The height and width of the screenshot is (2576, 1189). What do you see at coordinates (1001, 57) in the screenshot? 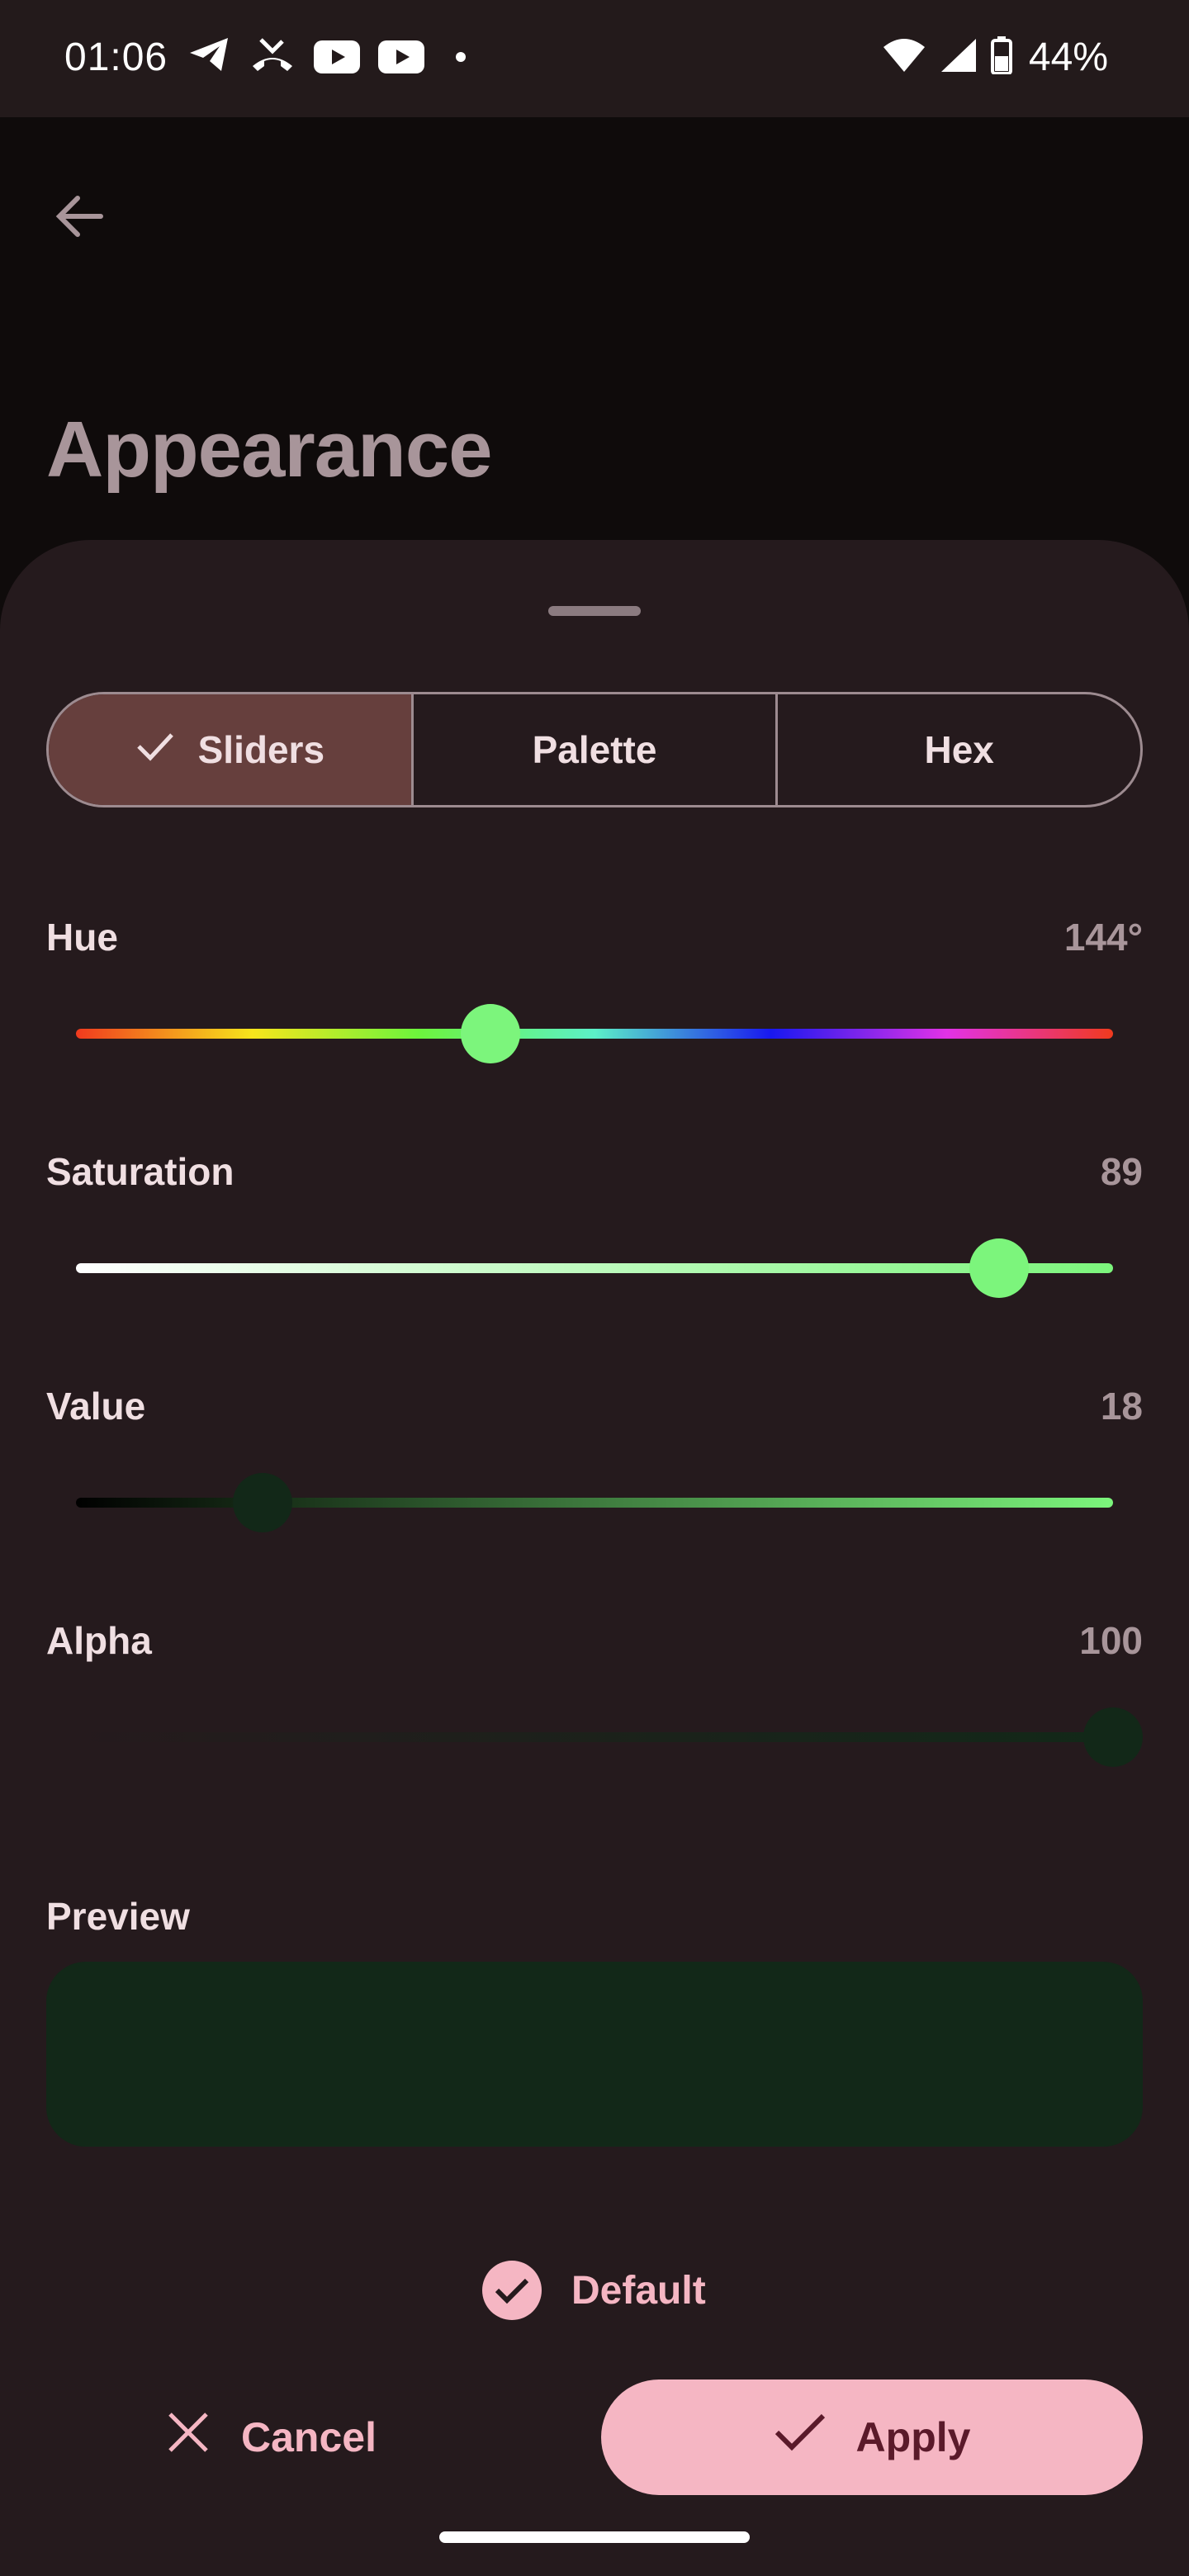
I see `battery-icon` at bounding box center [1001, 57].